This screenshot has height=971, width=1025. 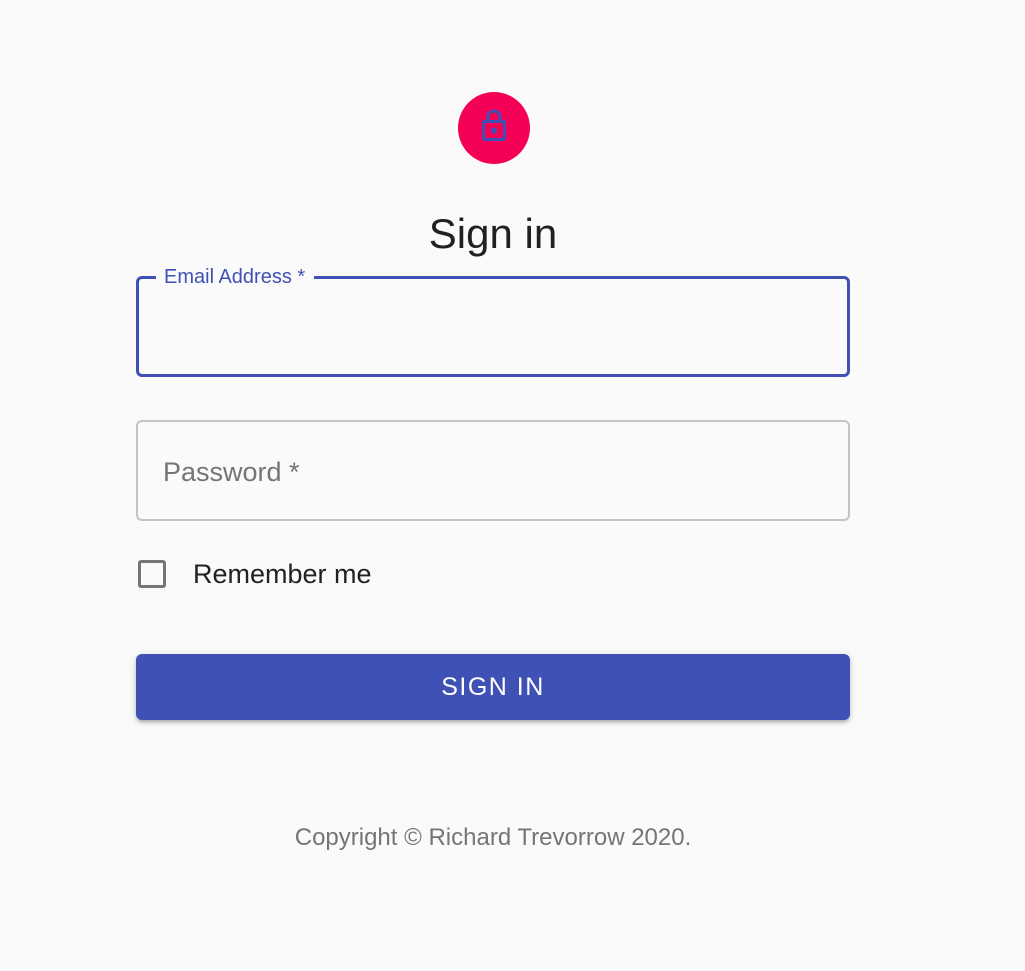 What do you see at coordinates (493, 687) in the screenshot?
I see `sign-in-button: Sign In` at bounding box center [493, 687].